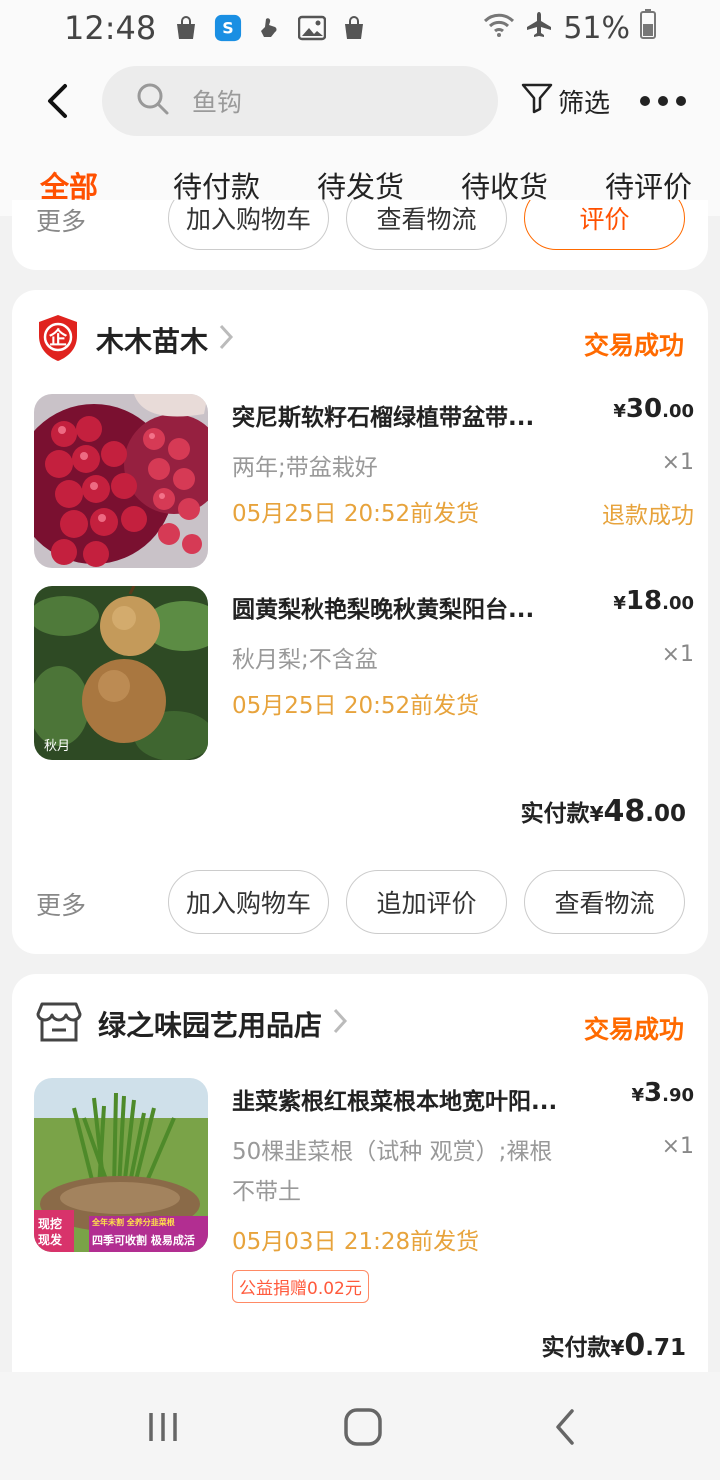 Image resolution: width=720 pixels, height=1480 pixels. I want to click on back-button, so click(58, 101).